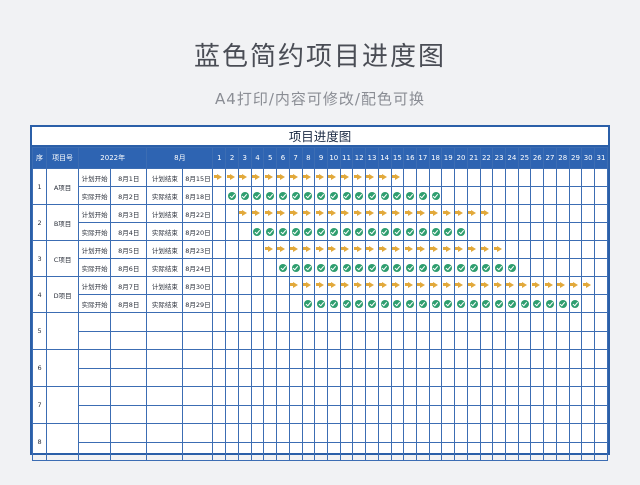 Image resolution: width=640 pixels, height=485 pixels. I want to click on header-day: 30, so click(588, 158).